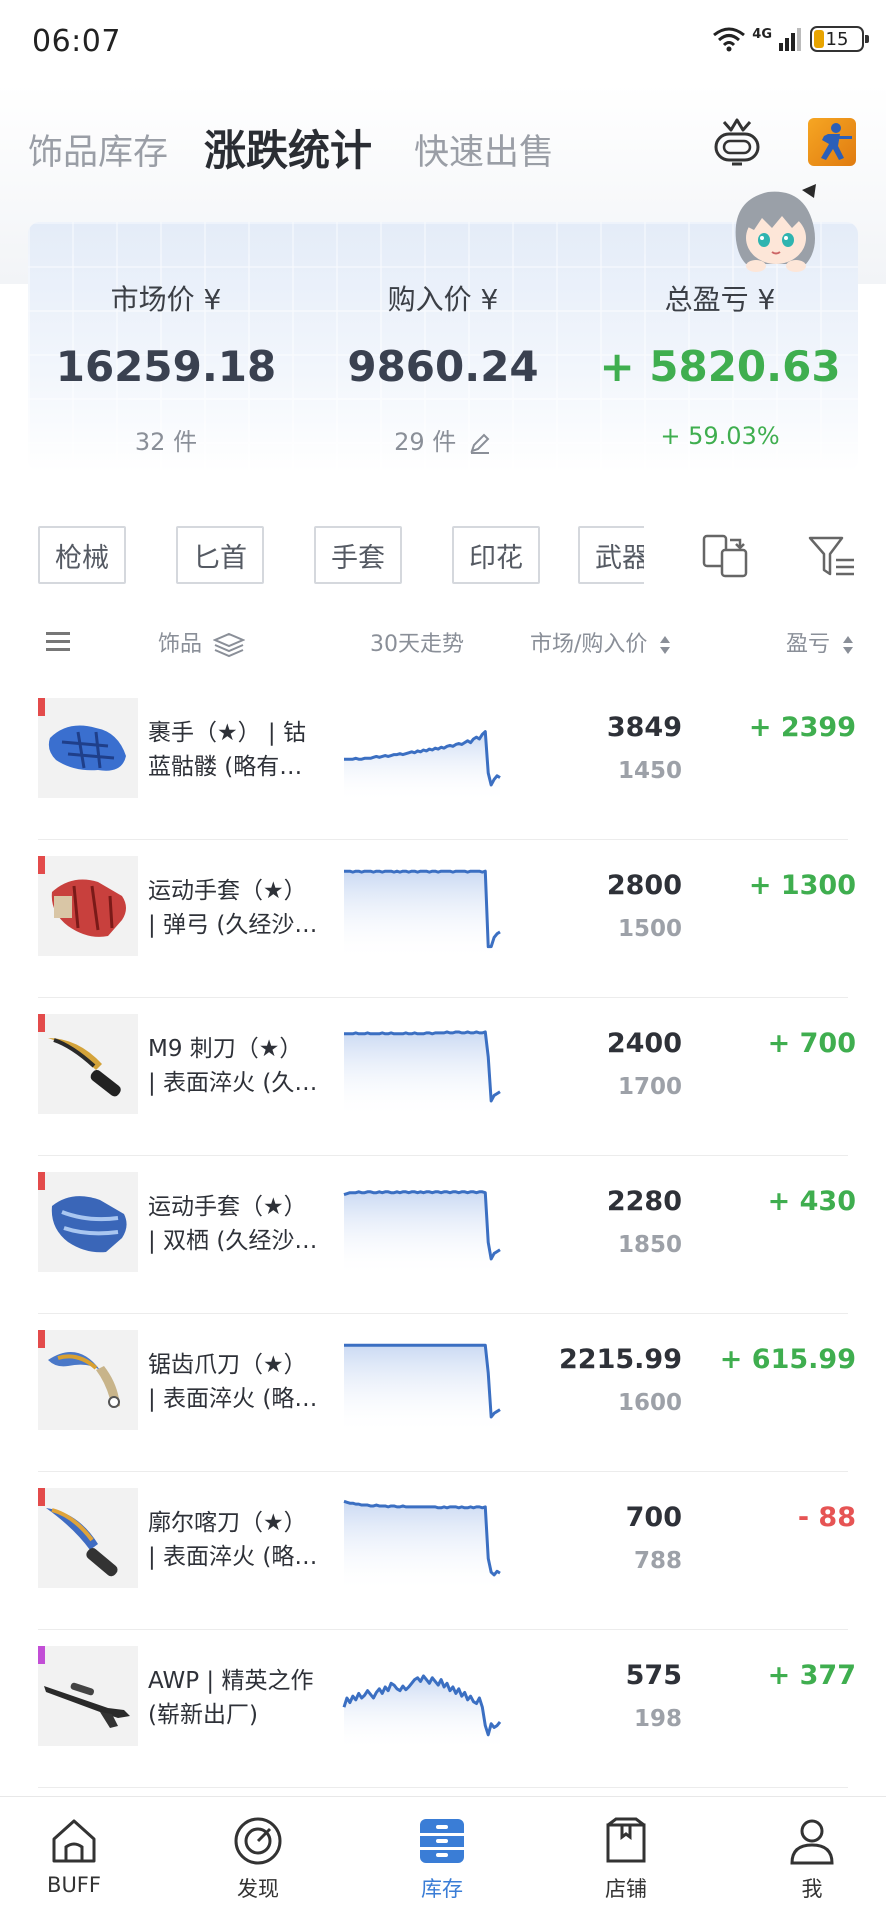 Image resolution: width=886 pixels, height=1920 pixels. I want to click on mascot-sticker-icon, so click(775, 228).